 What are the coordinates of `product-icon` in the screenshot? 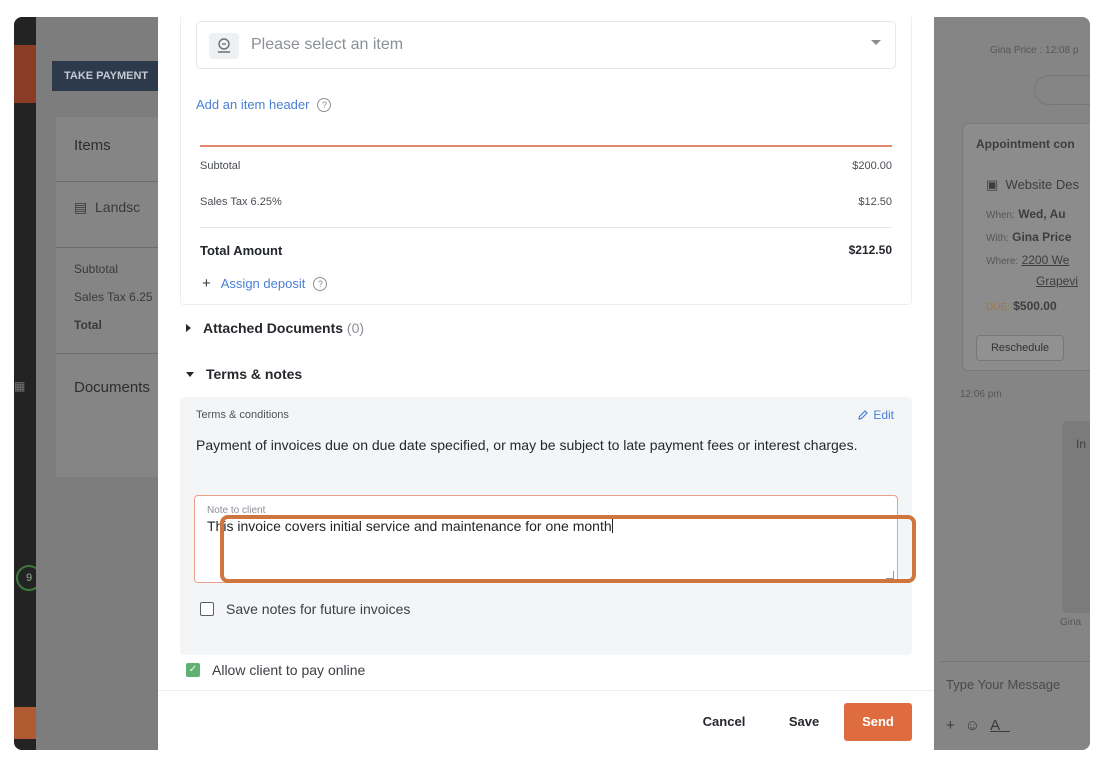 It's located at (224, 46).